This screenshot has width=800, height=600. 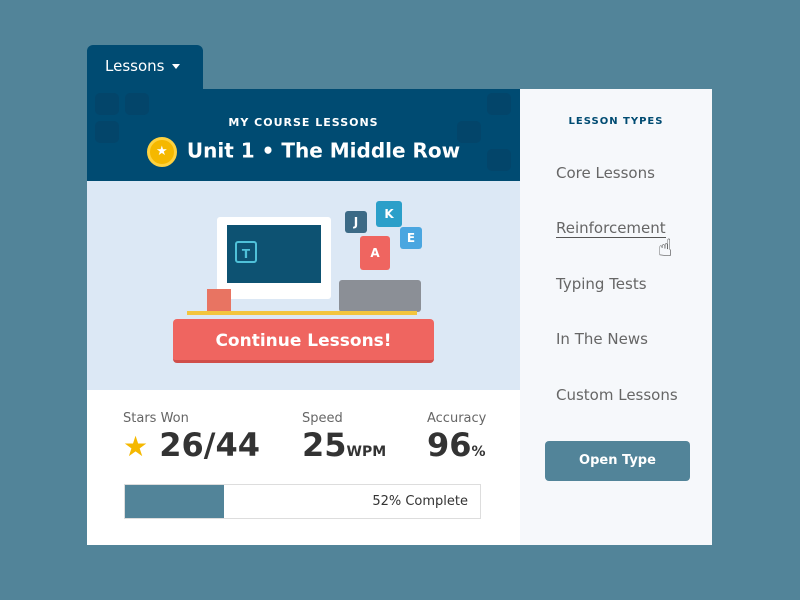 I want to click on progress-text: 52% Complete, so click(x=420, y=501).